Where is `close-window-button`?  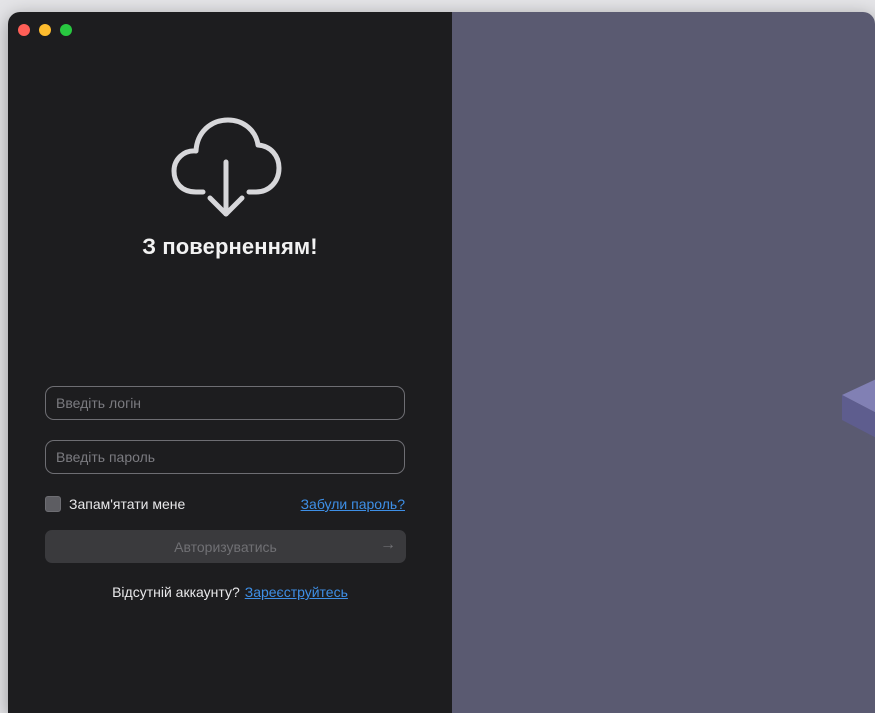
close-window-button is located at coordinates (24, 30).